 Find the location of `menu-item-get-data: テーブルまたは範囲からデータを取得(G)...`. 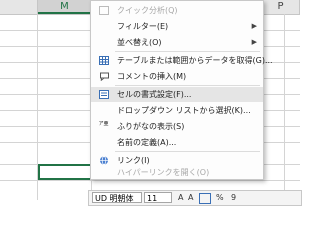

menu-item-get-data: テーブルまたは範囲からデータを取得(G)... is located at coordinates (182, 60).